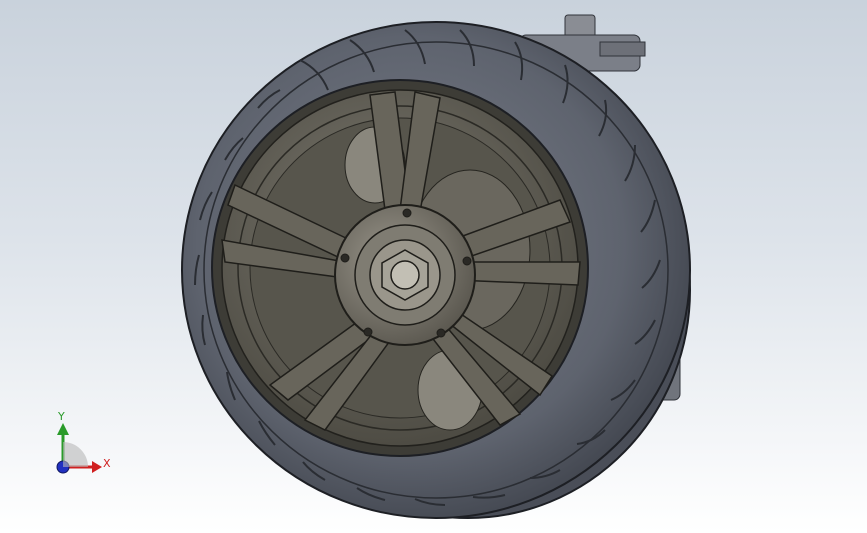  What do you see at coordinates (79, 448) in the screenshot?
I see `triad-axes` at bounding box center [79, 448].